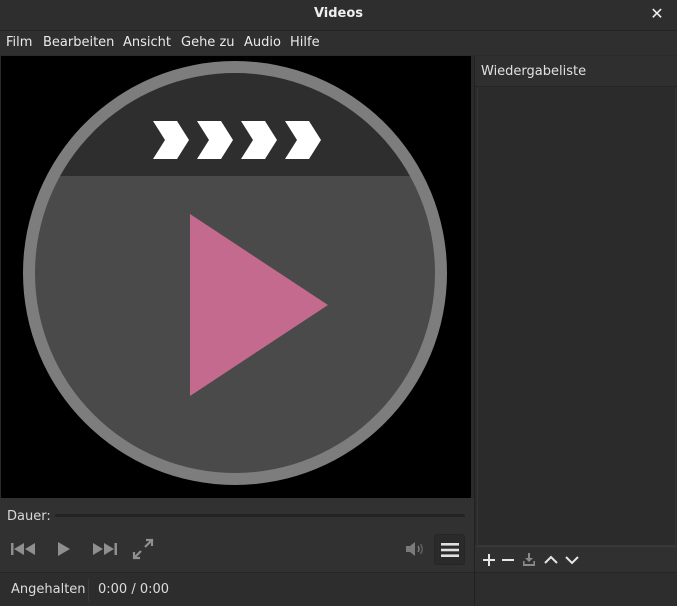 The width and height of the screenshot is (677, 606). I want to click on seek-bar, so click(260, 515).